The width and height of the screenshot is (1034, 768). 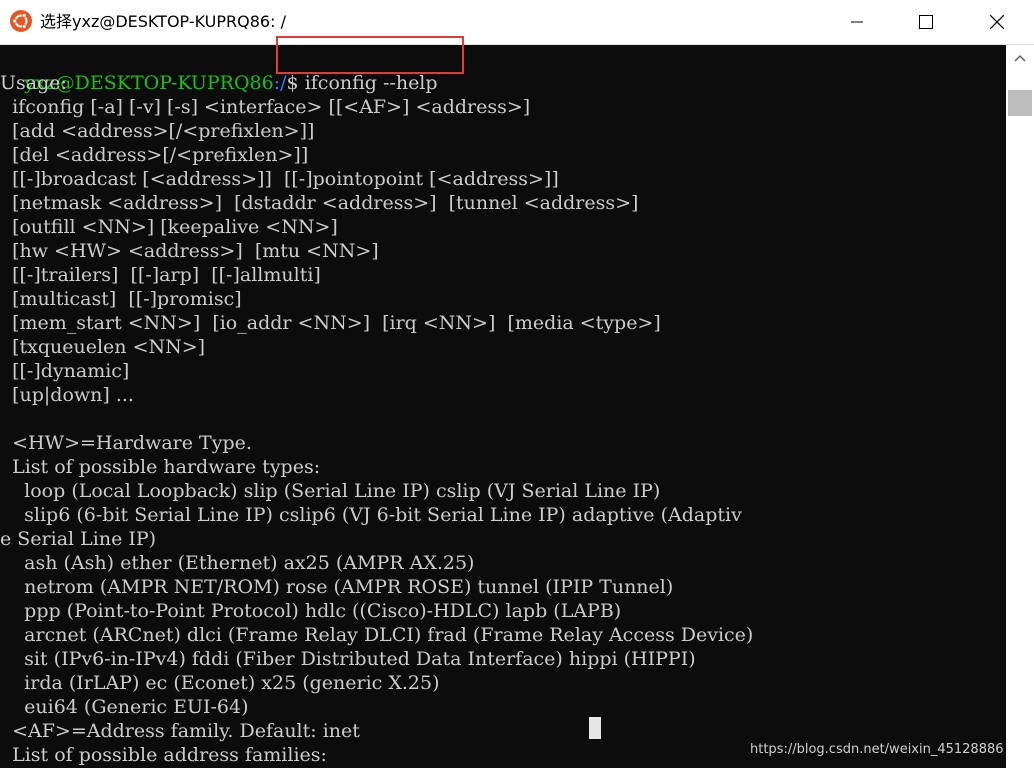 I want to click on output-line: [del <address>[/<prefixlen>]], so click(x=154, y=155).